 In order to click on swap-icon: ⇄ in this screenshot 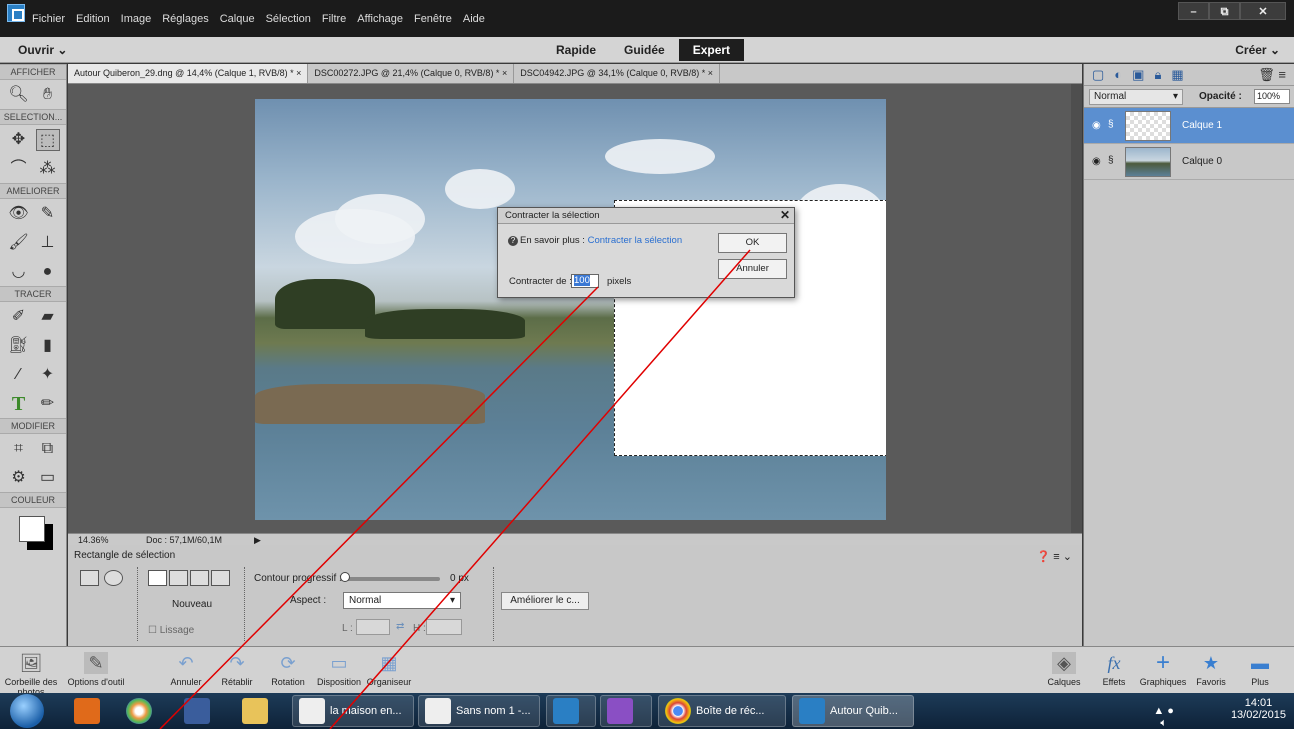, I will do `click(400, 626)`.